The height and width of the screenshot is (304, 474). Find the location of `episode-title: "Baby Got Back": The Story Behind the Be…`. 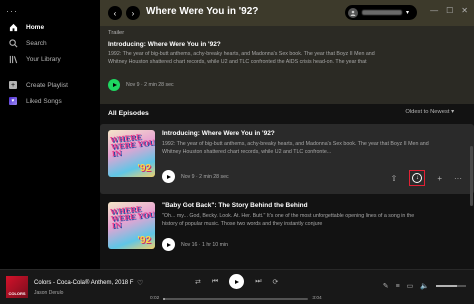

episode-title: "Baby Got Back": The Story Behind the Be… is located at coordinates (296, 205).